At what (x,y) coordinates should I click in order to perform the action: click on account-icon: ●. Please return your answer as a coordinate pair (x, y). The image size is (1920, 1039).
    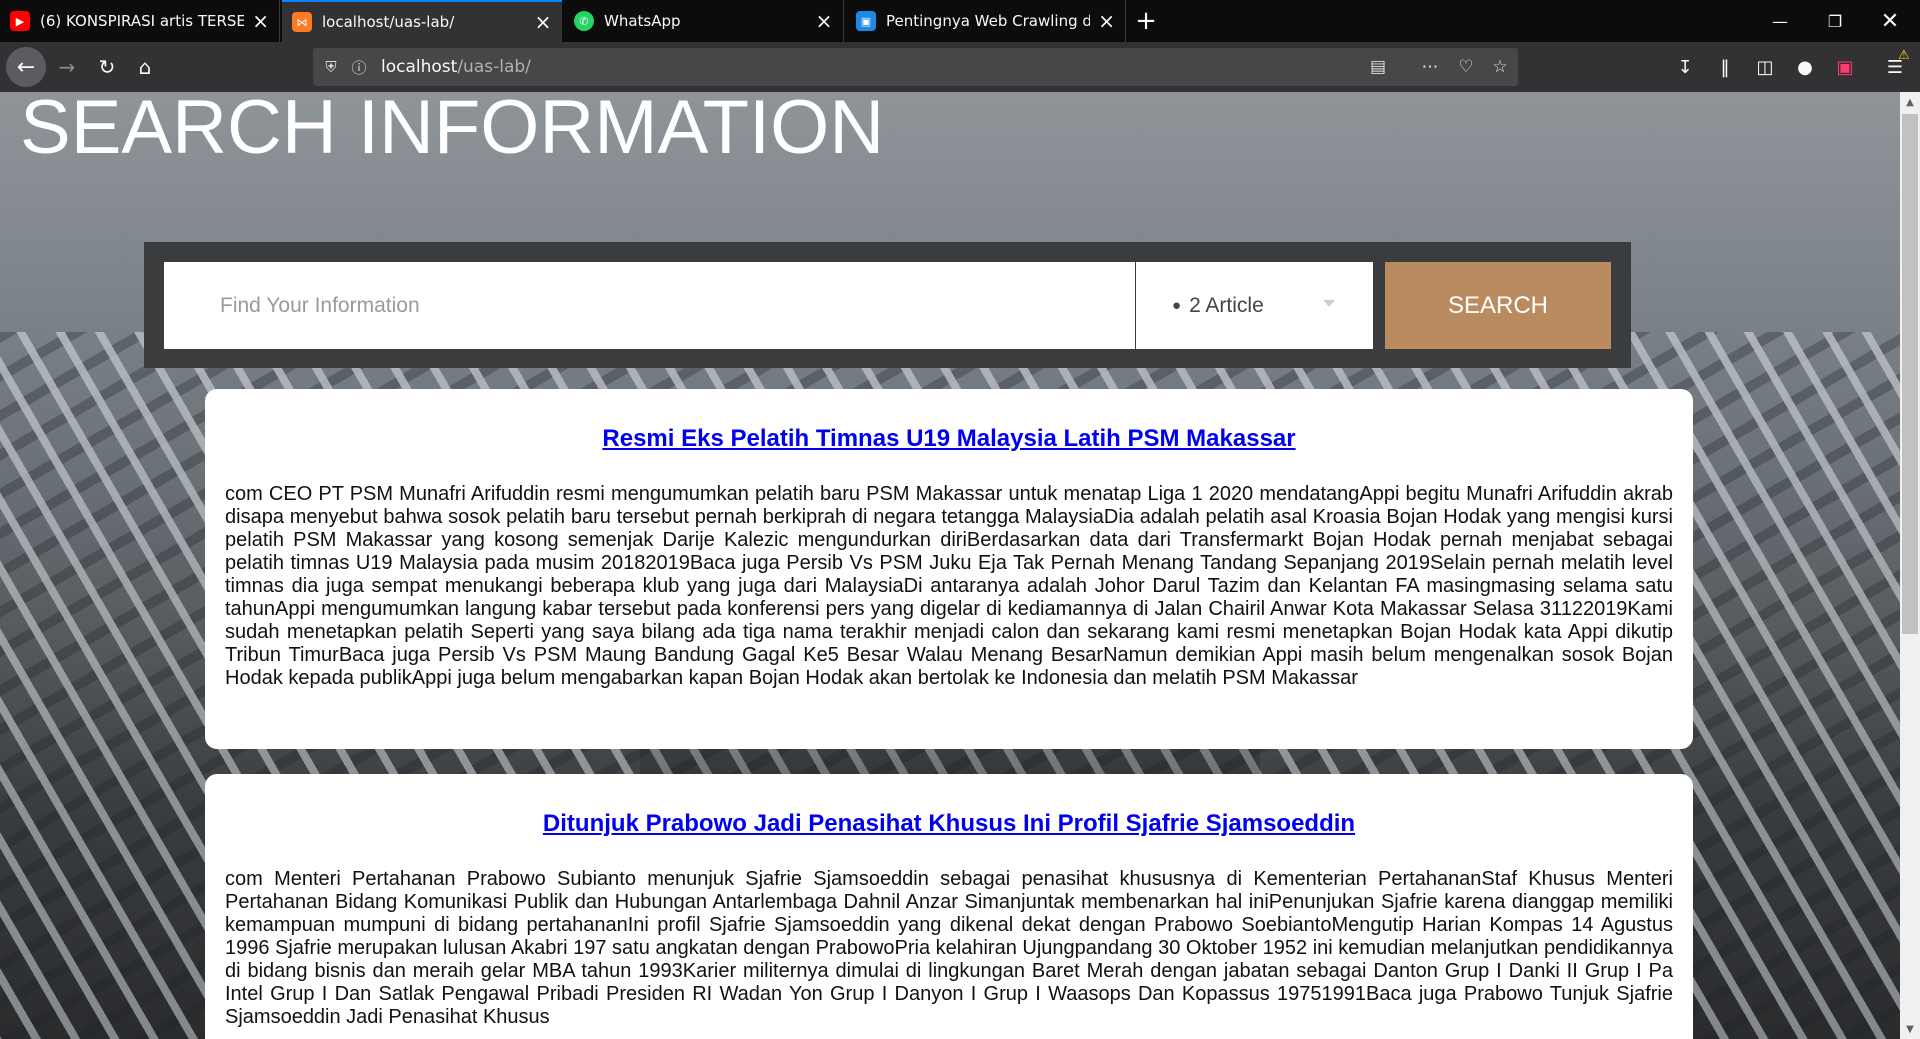
    Looking at the image, I should click on (1805, 67).